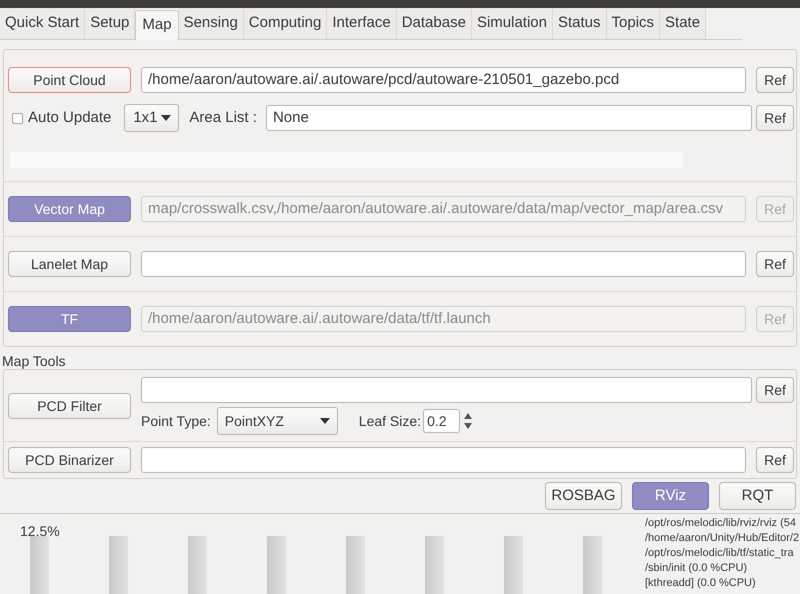 Image resolution: width=800 pixels, height=594 pixels. I want to click on point-type-label: Point Type:, so click(176, 421).